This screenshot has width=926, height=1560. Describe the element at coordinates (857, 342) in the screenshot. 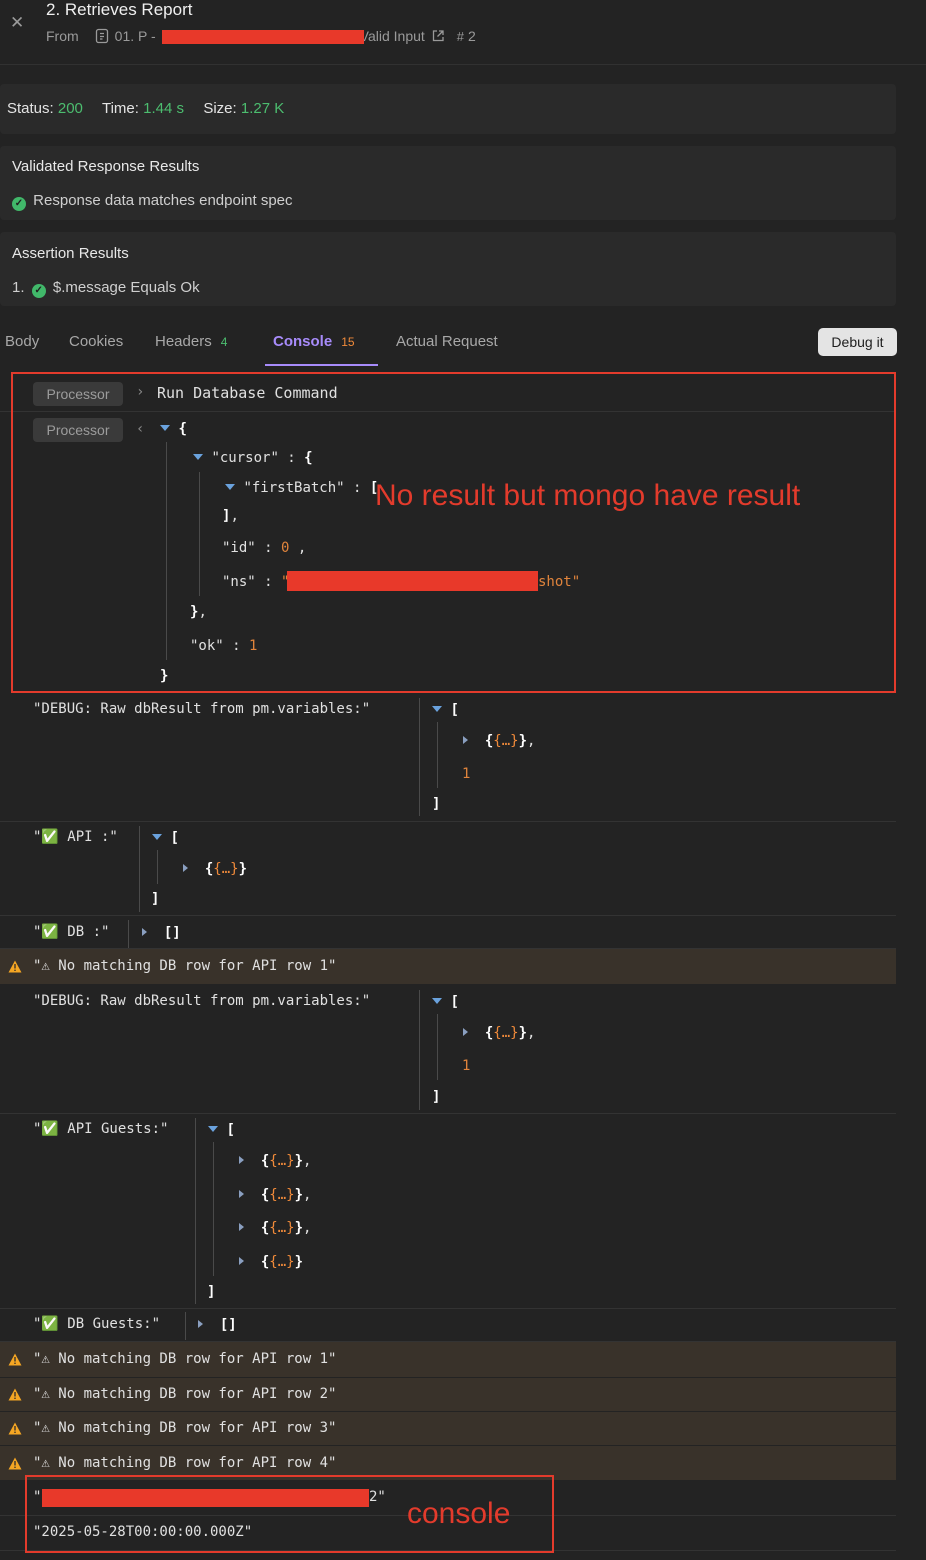

I see `debug-it-button: Debug it` at that location.